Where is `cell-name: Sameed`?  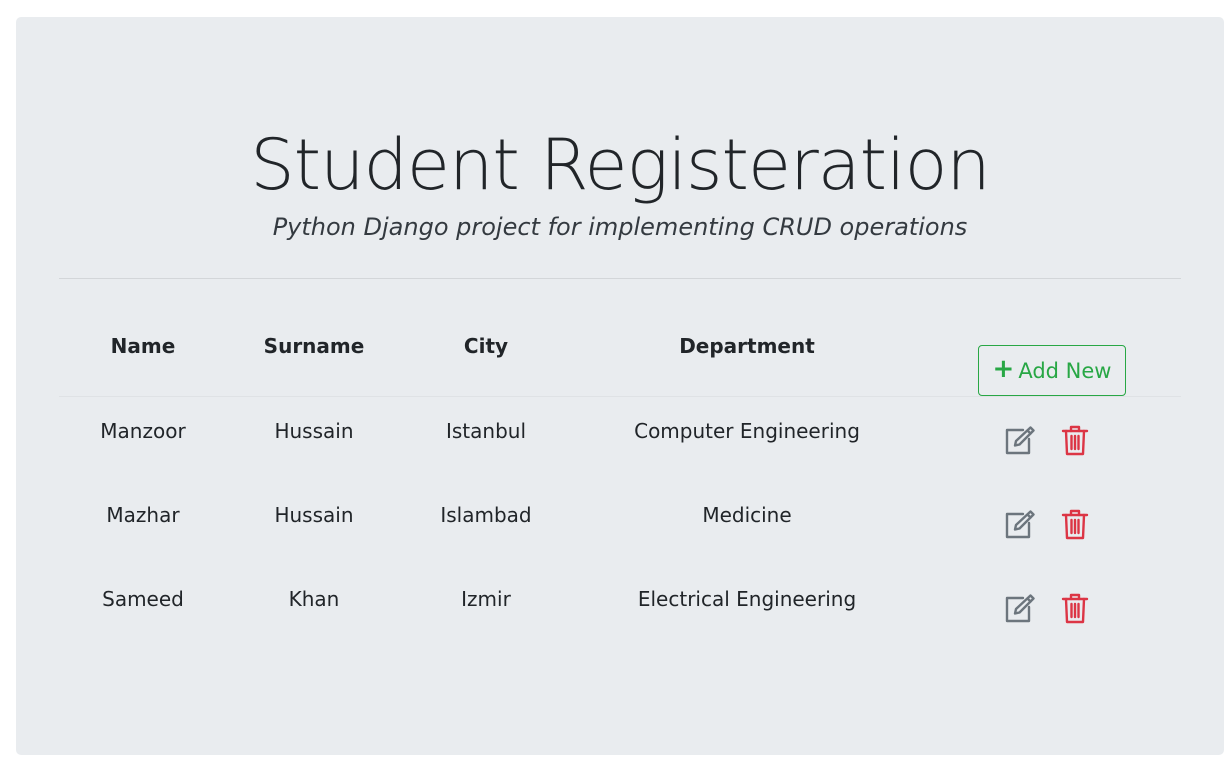
cell-name: Sameed is located at coordinates (143, 599).